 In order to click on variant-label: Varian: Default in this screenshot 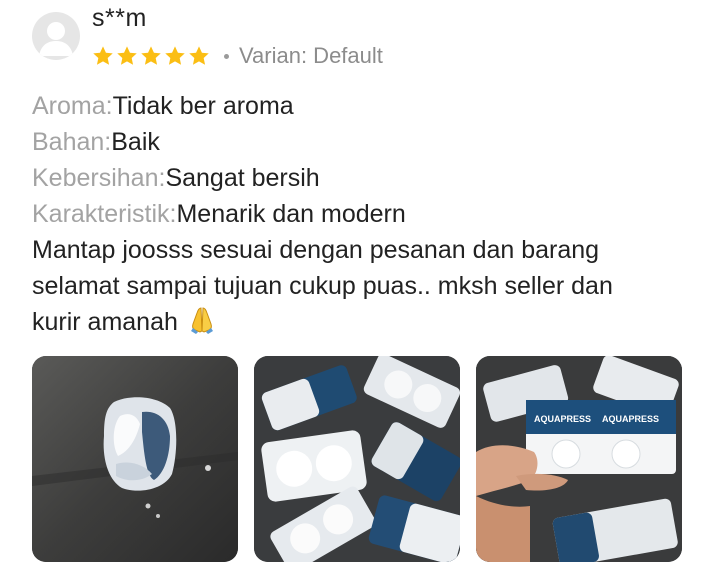, I will do `click(311, 55)`.